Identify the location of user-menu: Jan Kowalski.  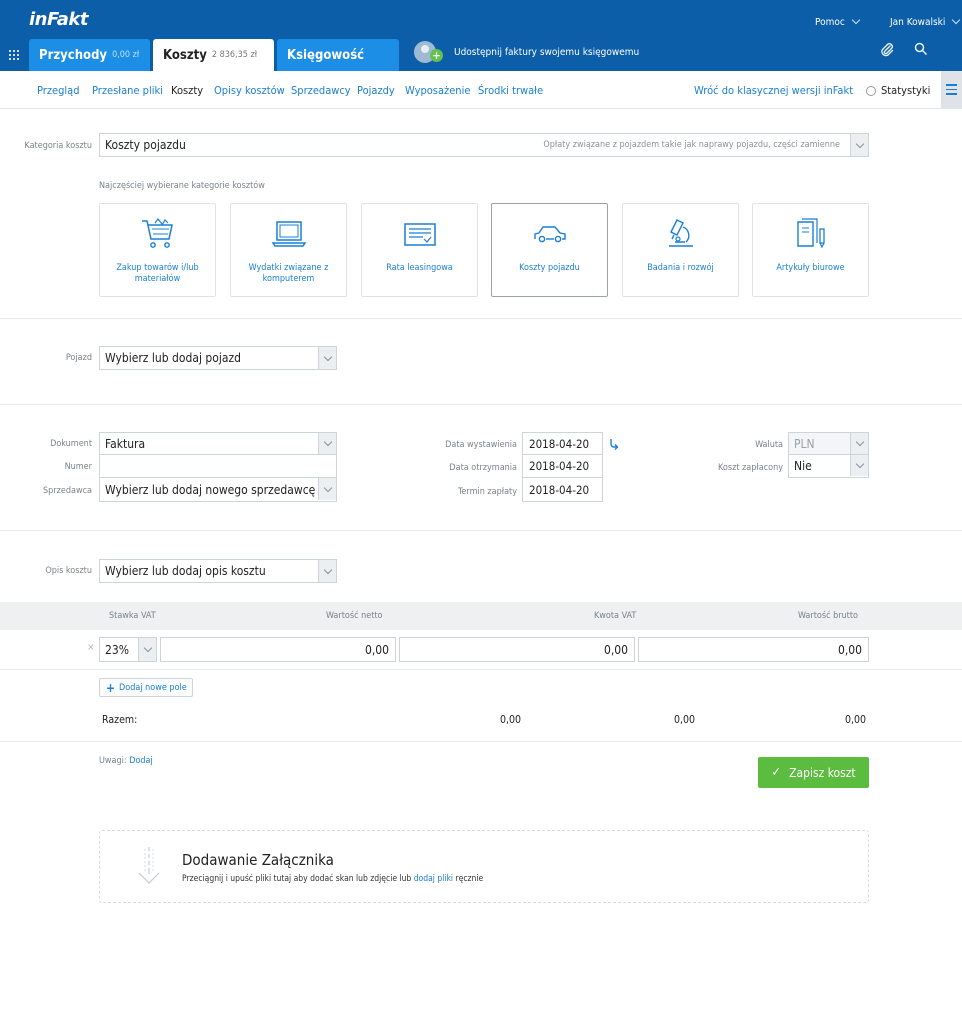
(925, 21).